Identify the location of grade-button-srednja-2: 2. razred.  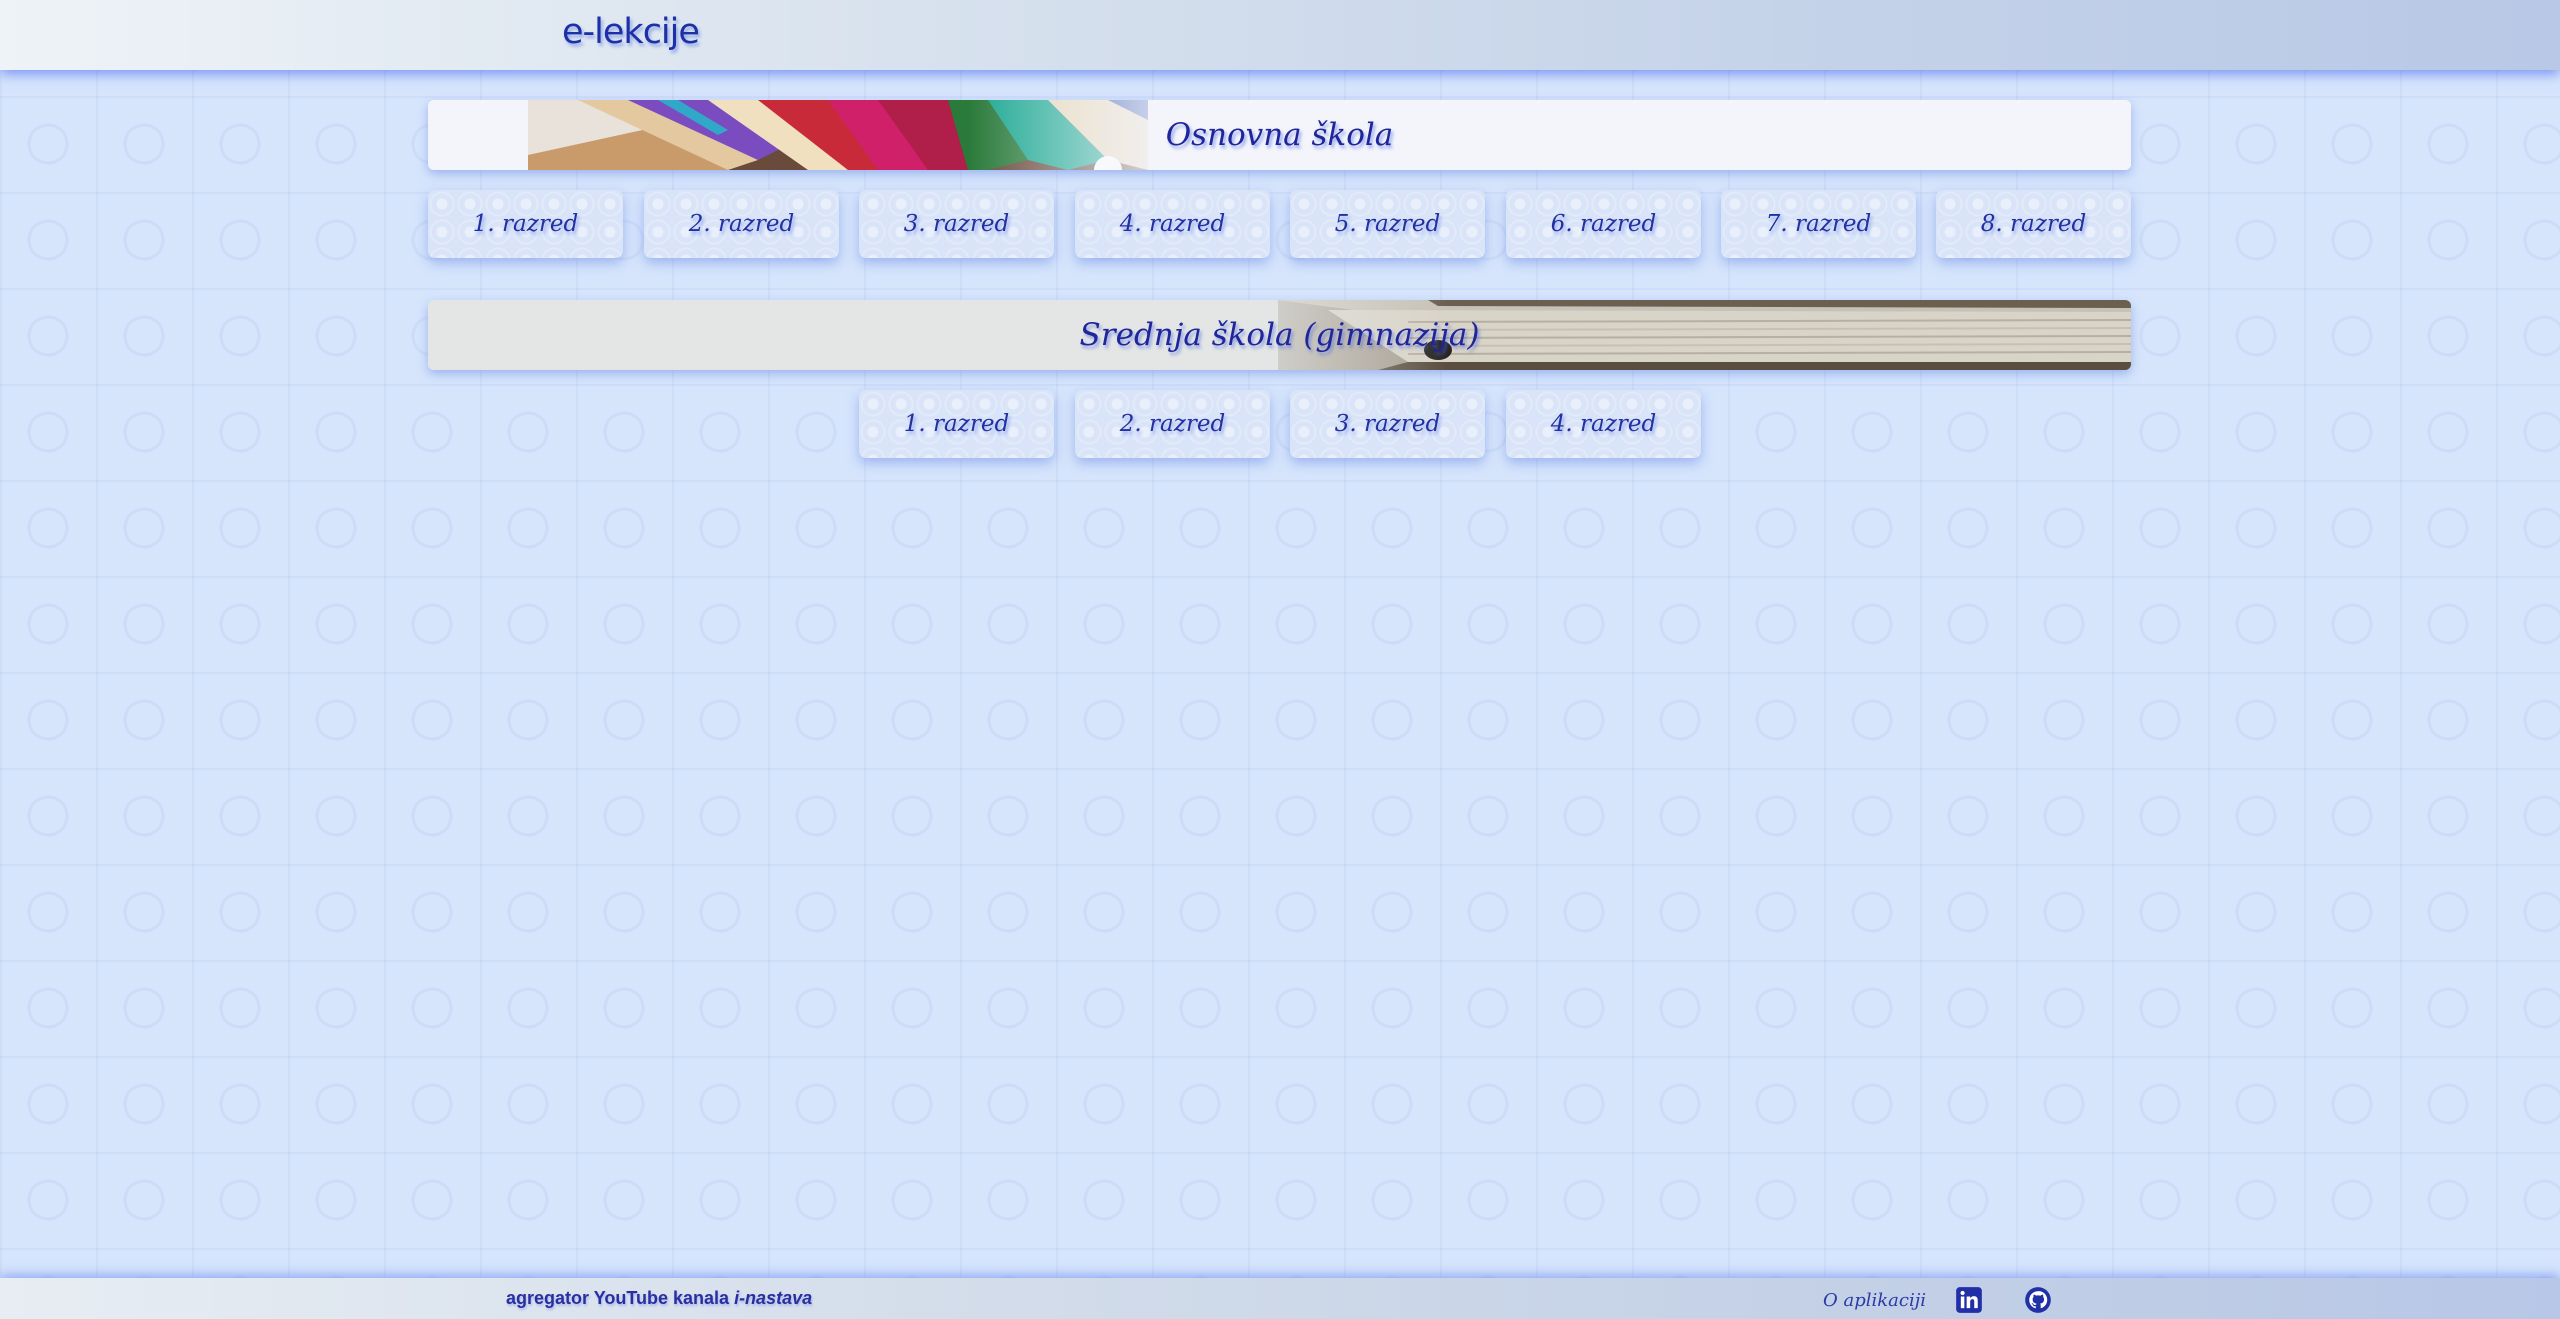
(1172, 424).